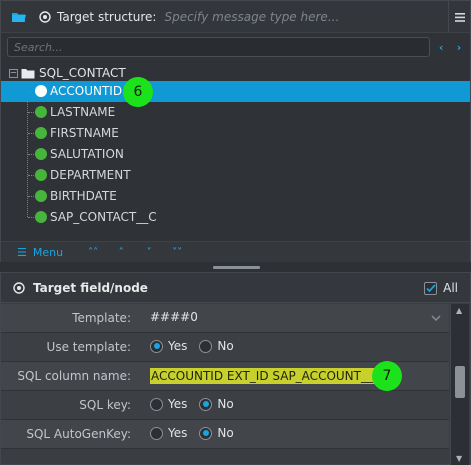 The image size is (471, 465). I want to click on property-row-template: Template: ####0, so click(225, 318).